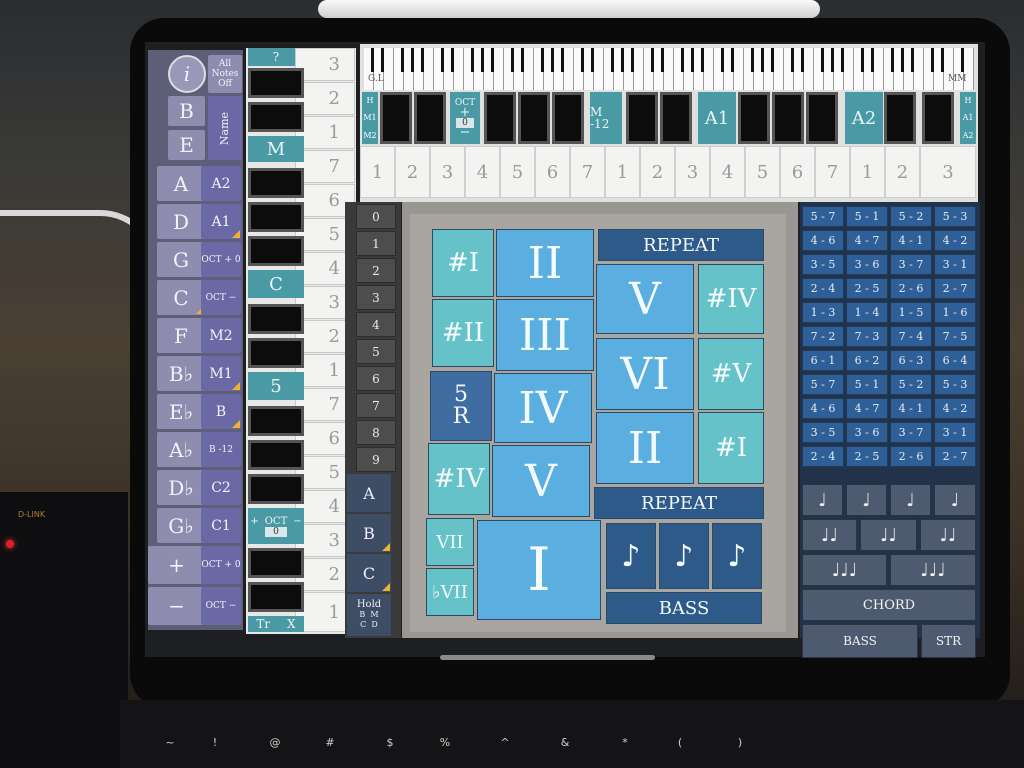 This screenshot has height=768, width=1024. What do you see at coordinates (291, 624) in the screenshot?
I see `close-icon: X` at bounding box center [291, 624].